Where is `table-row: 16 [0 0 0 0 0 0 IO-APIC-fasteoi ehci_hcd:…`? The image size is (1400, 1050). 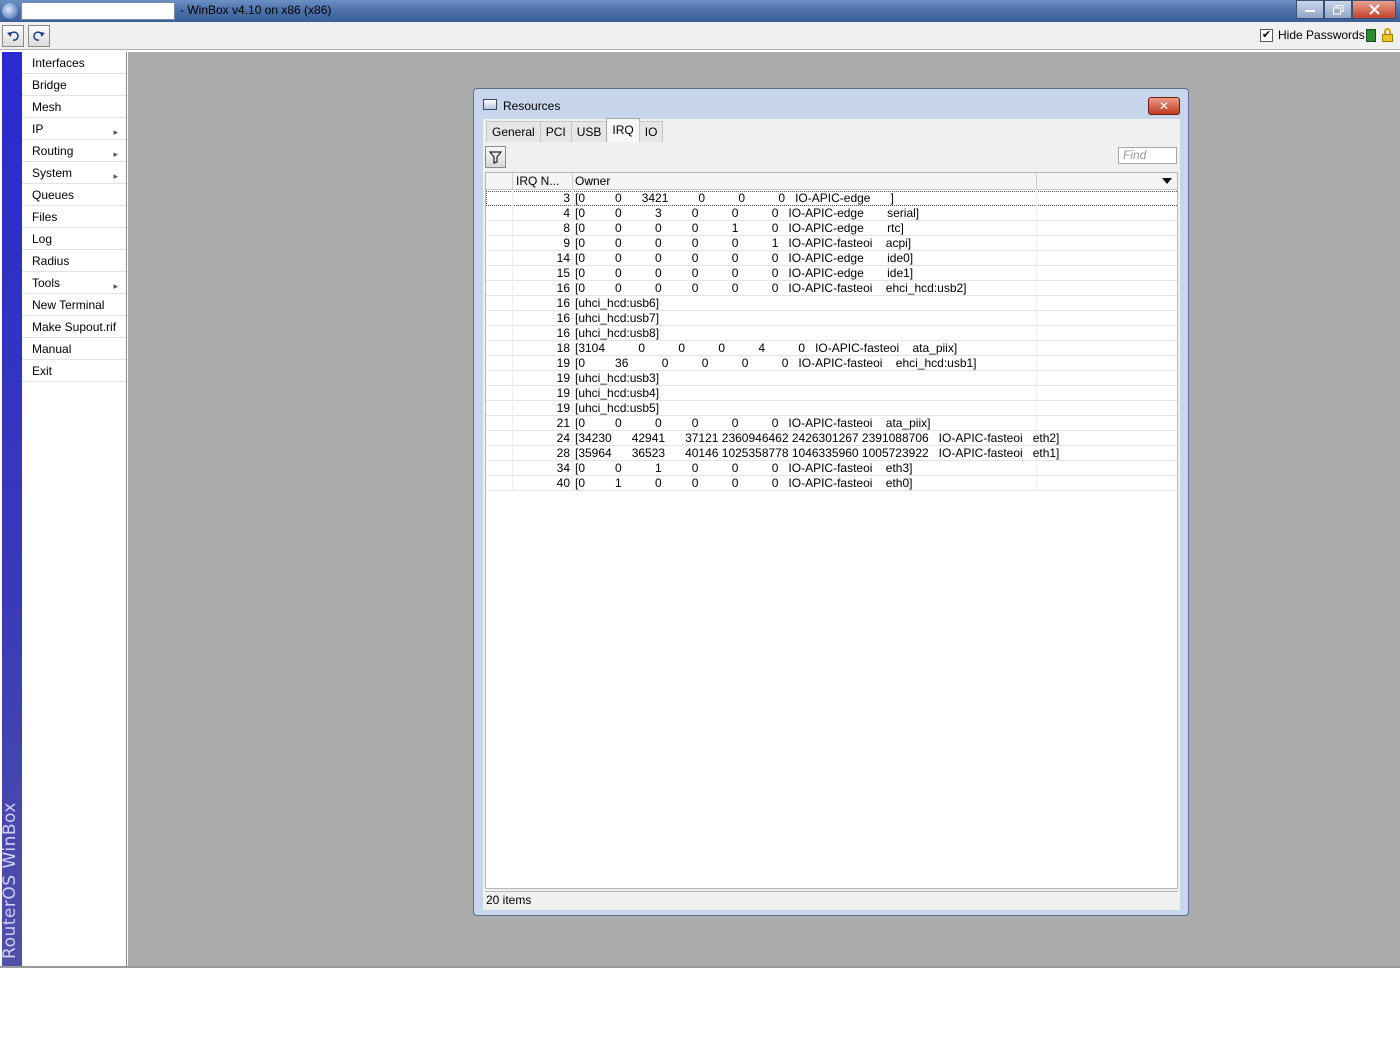 table-row: 16 [0 0 0 0 0 0 IO-APIC-fasteoi ehci_hcd:… is located at coordinates (831, 288).